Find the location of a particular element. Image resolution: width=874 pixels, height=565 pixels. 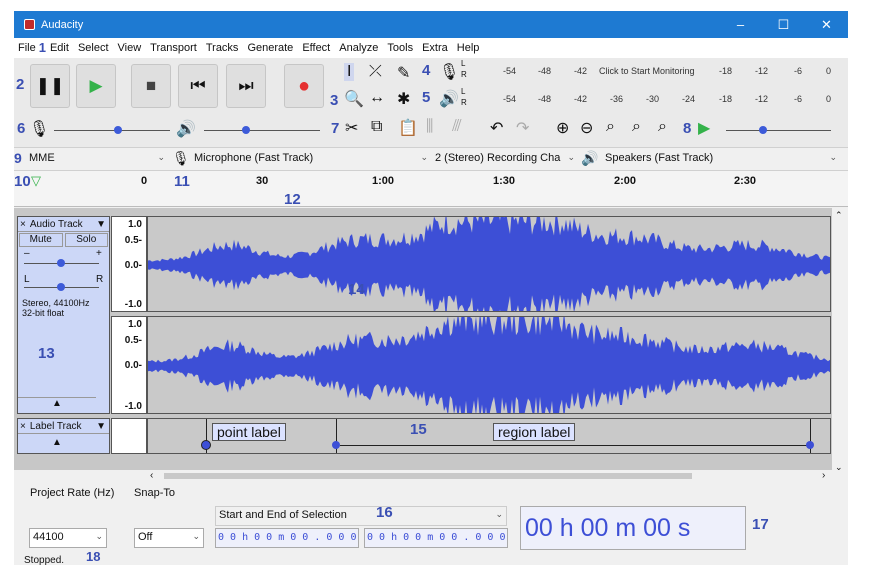

callout-9: 9 is located at coordinates (18, 158).